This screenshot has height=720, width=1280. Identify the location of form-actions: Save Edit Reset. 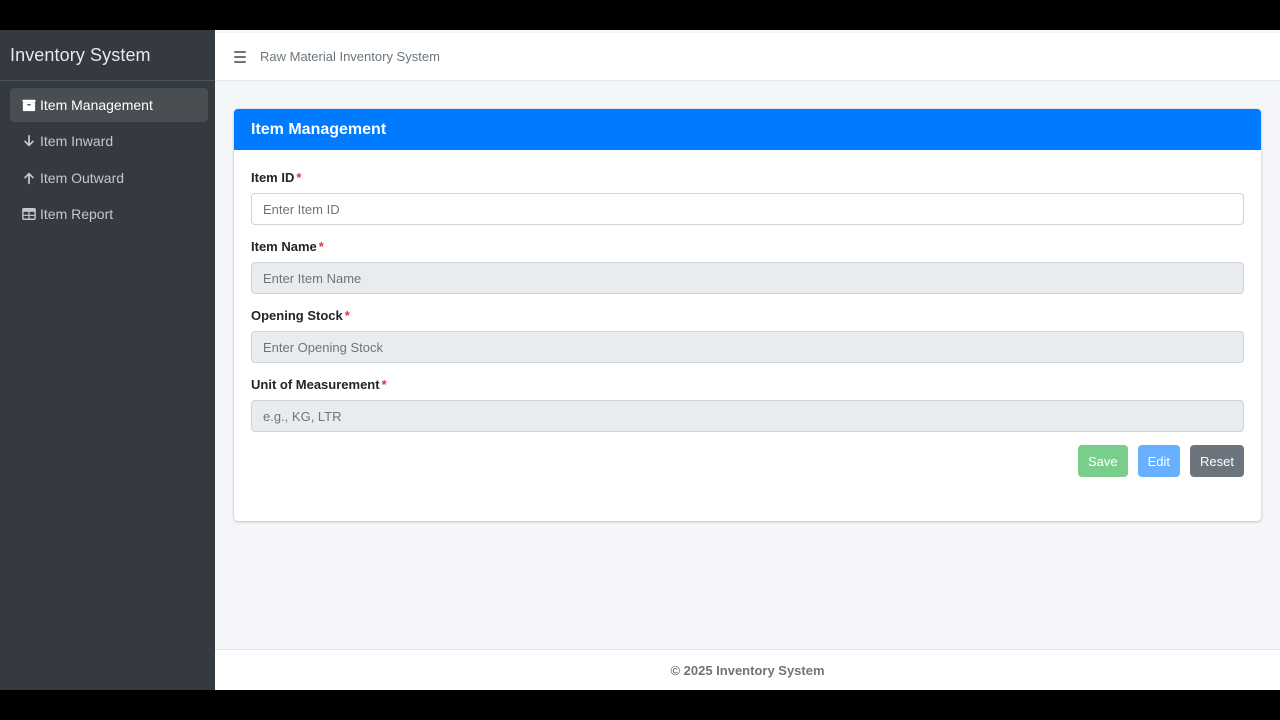
(747, 461).